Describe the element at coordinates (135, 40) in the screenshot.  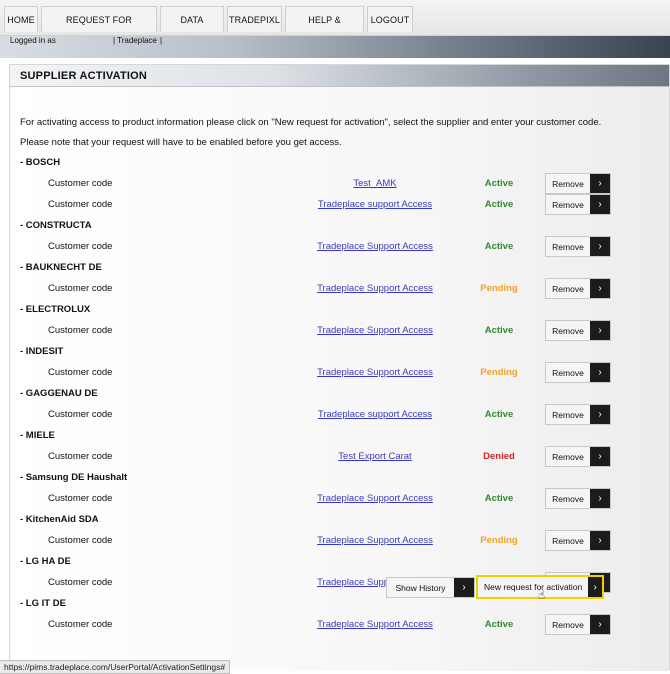
I see `company-label: | Tradeplace` at that location.